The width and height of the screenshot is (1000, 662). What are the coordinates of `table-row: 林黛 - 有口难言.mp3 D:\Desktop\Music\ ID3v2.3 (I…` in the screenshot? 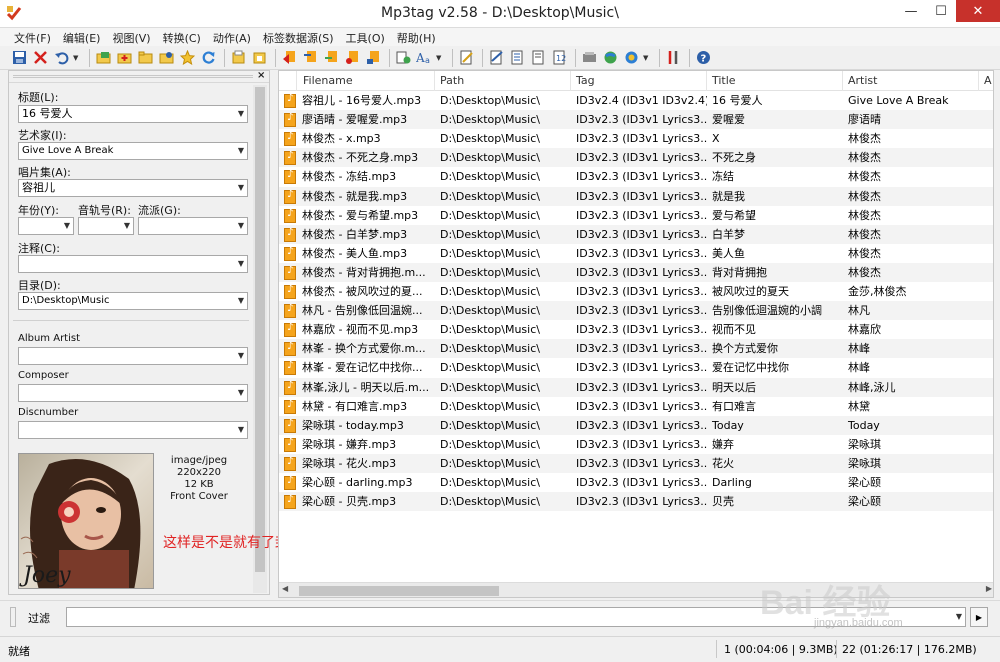 It's located at (636, 406).